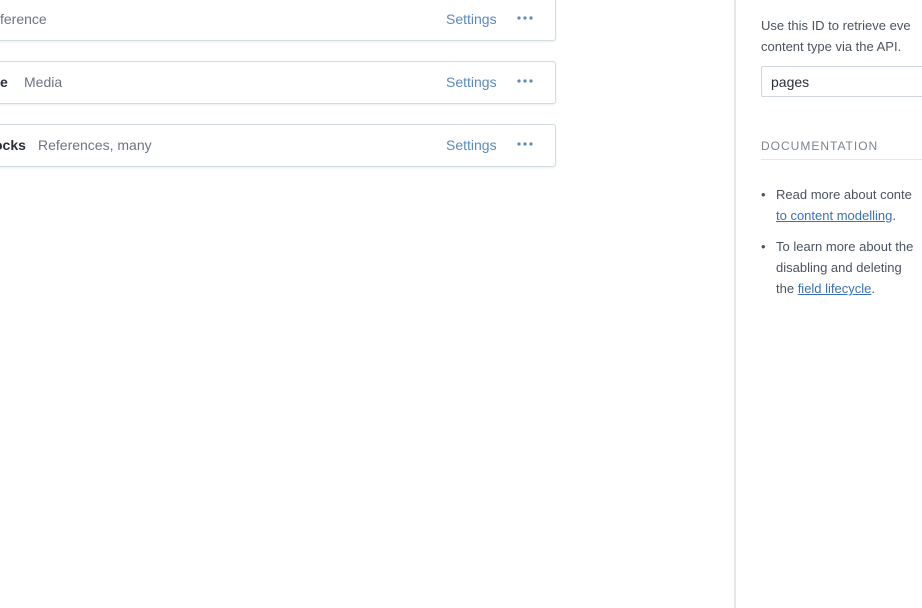  I want to click on field-row: ocks References, many Settings, so click(278, 145).